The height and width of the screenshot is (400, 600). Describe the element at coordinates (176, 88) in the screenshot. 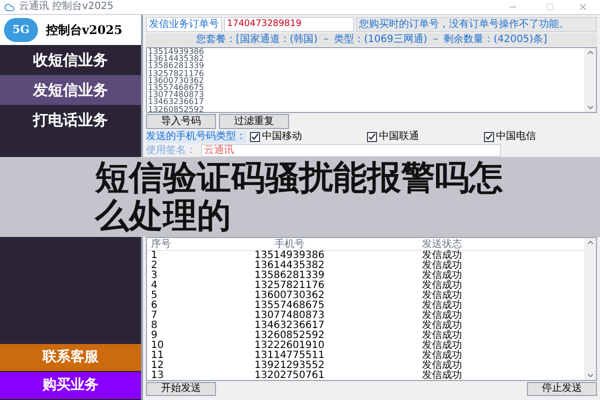

I see `phone-number-line: 13557468675` at that location.